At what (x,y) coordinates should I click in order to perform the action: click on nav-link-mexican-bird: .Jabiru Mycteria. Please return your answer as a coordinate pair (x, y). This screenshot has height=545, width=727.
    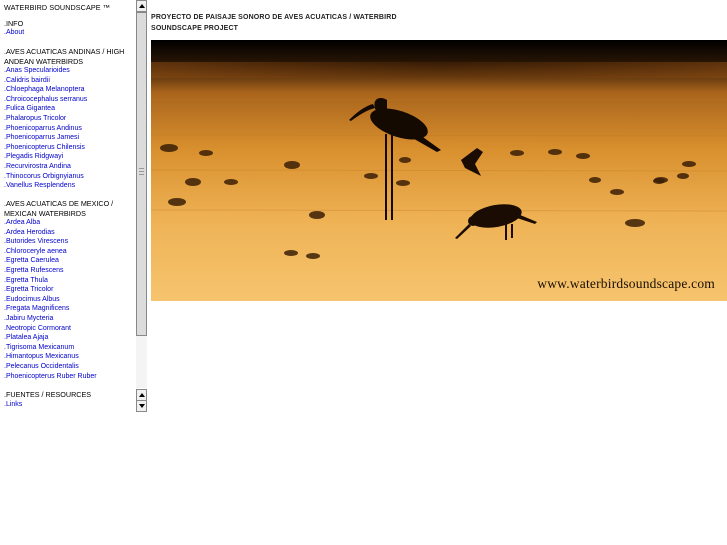
    Looking at the image, I should click on (28, 319).